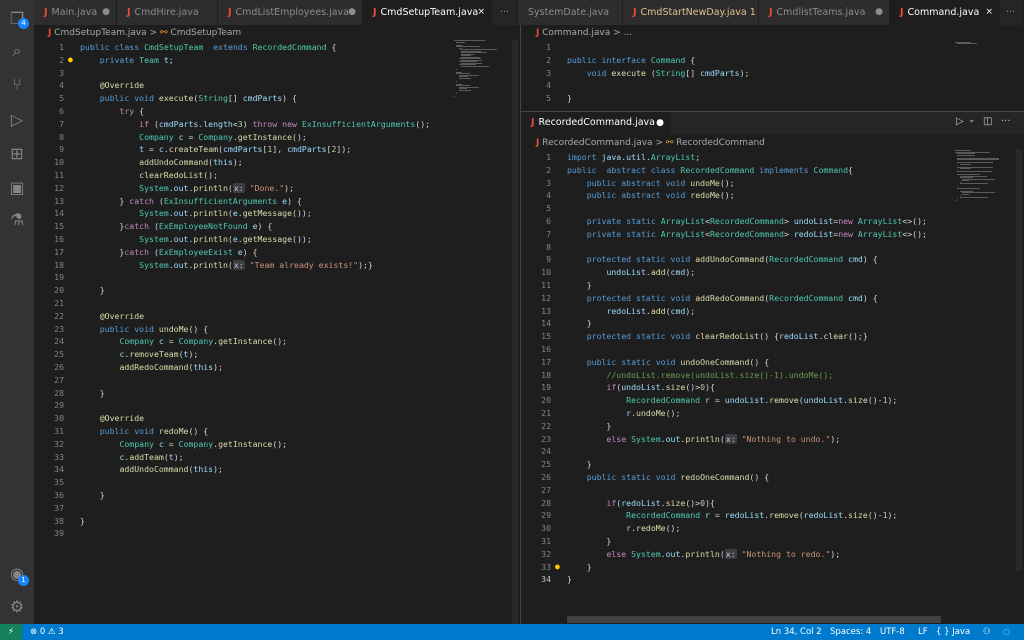  Describe the element at coordinates (49, 457) in the screenshot. I see `line-number: 33` at that location.